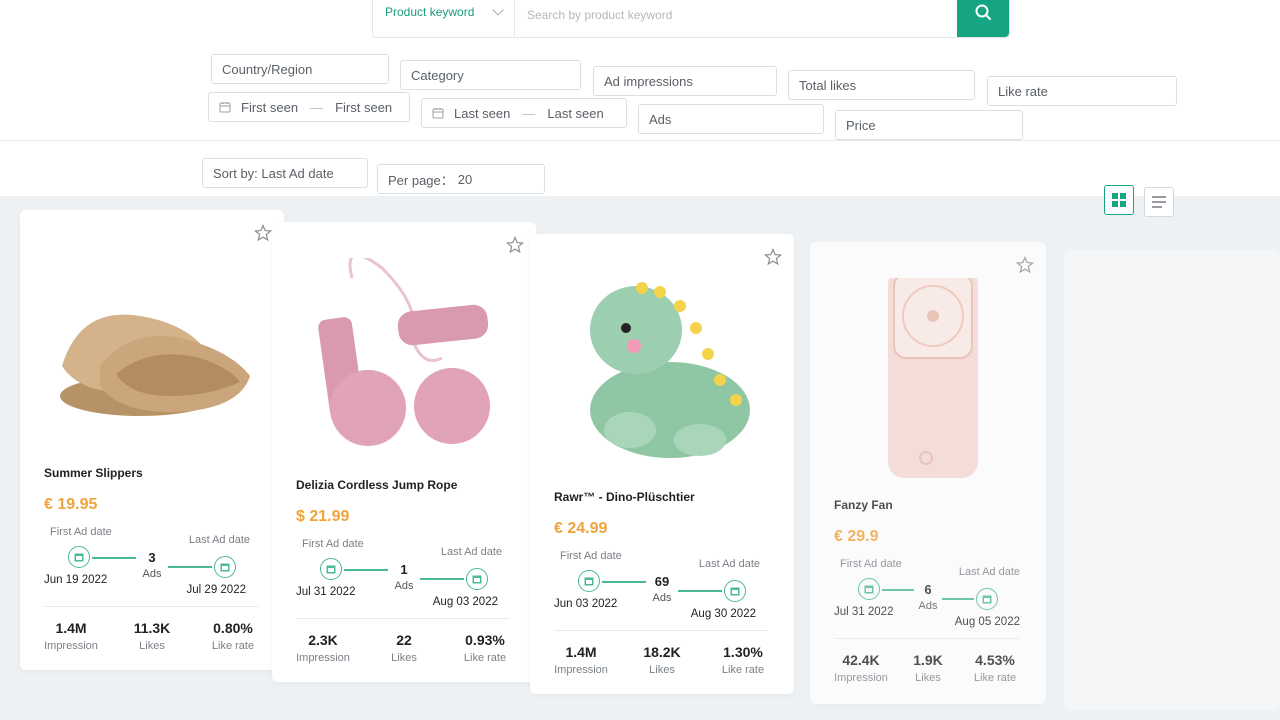  I want to click on like-rate-value: 4.53%, so click(995, 660).